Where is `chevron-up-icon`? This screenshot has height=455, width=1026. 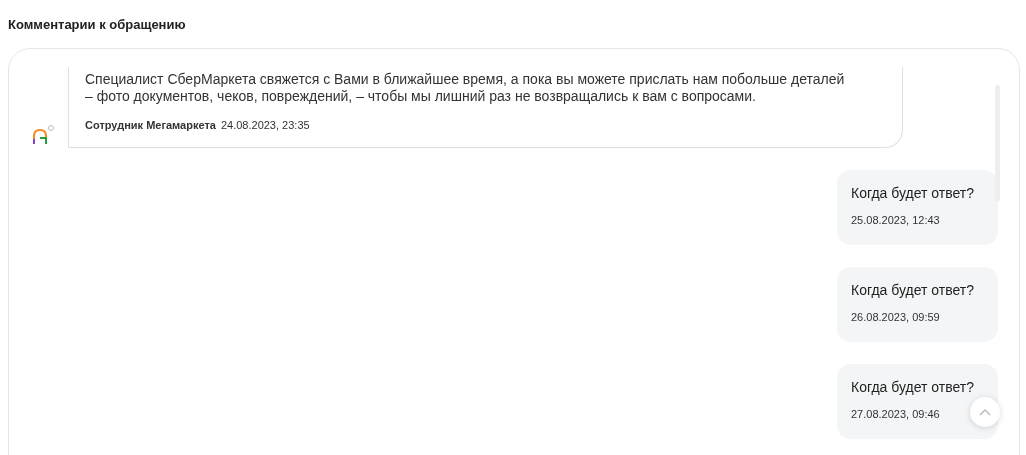
chevron-up-icon is located at coordinates (985, 412).